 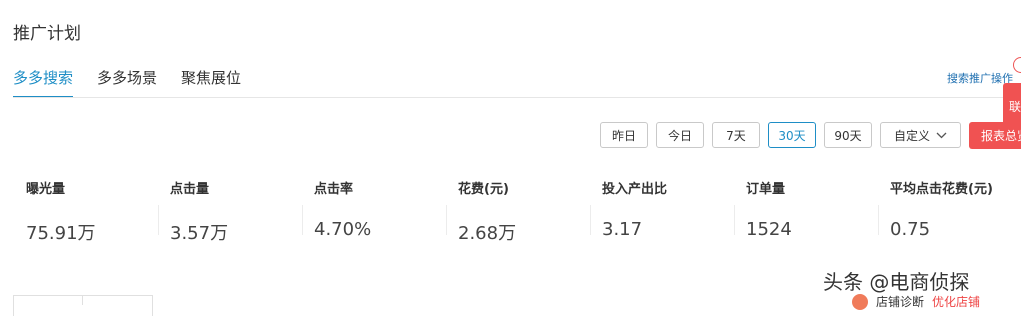 What do you see at coordinates (622, 229) in the screenshot?
I see `metric-value: 3.17` at bounding box center [622, 229].